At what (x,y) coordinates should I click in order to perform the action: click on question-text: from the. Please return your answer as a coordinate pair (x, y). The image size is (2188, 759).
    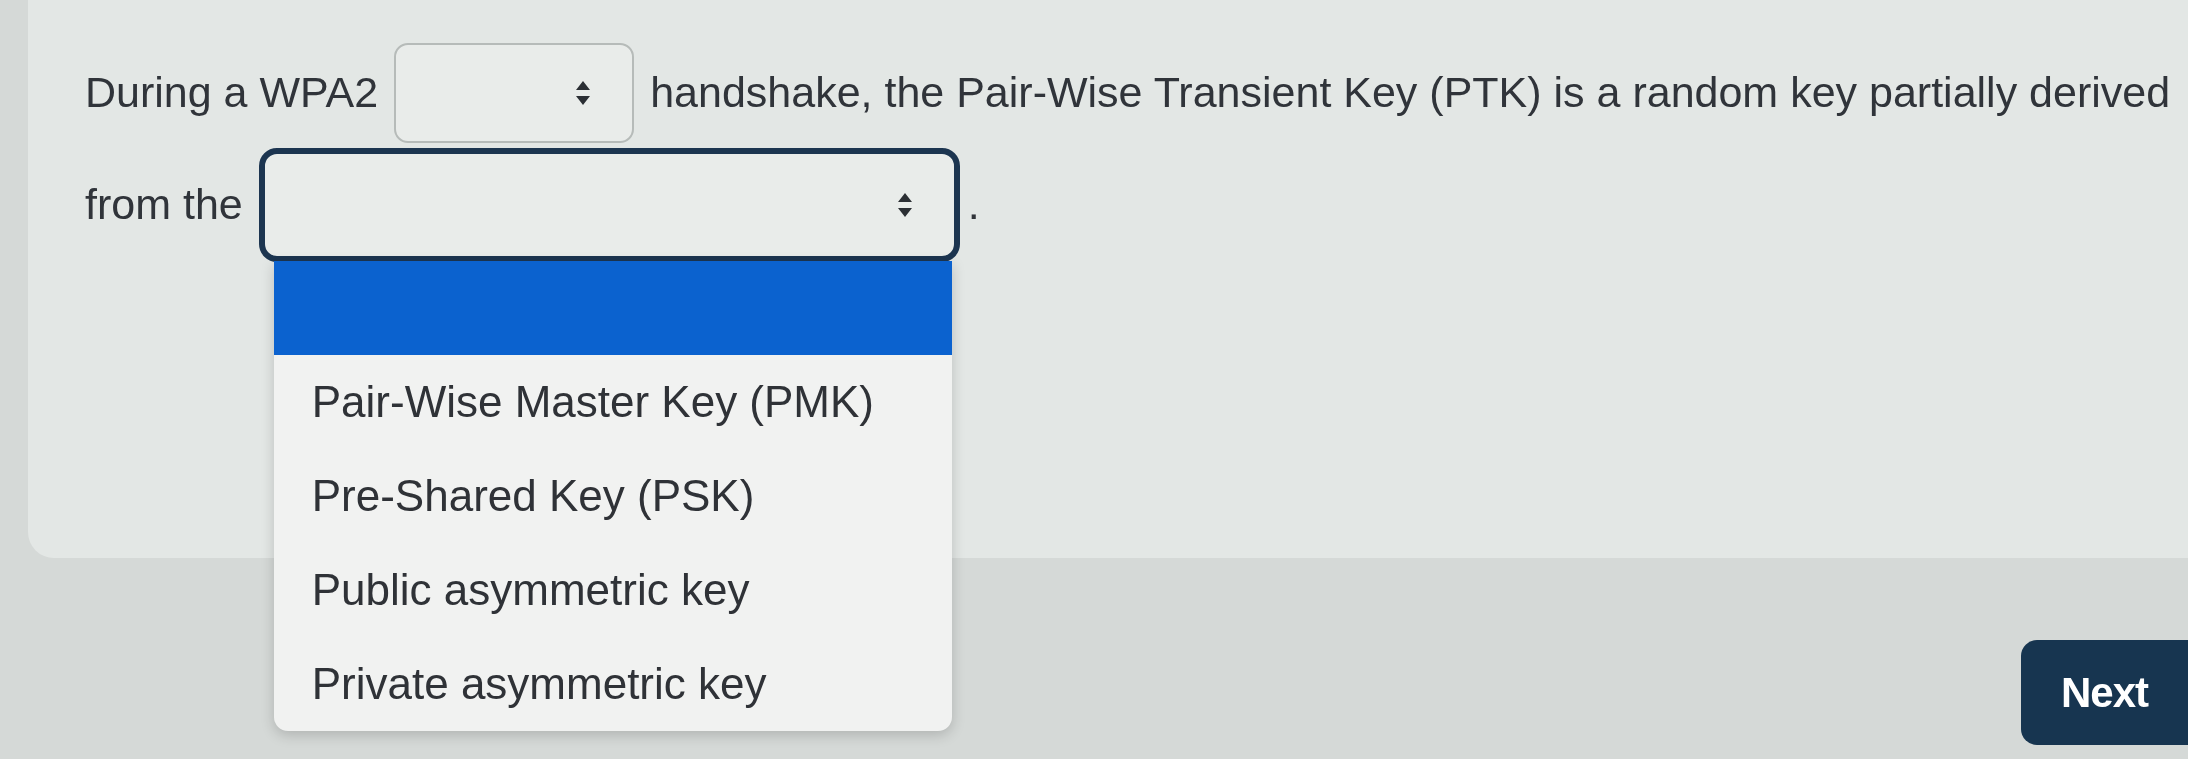
    Looking at the image, I should click on (164, 205).